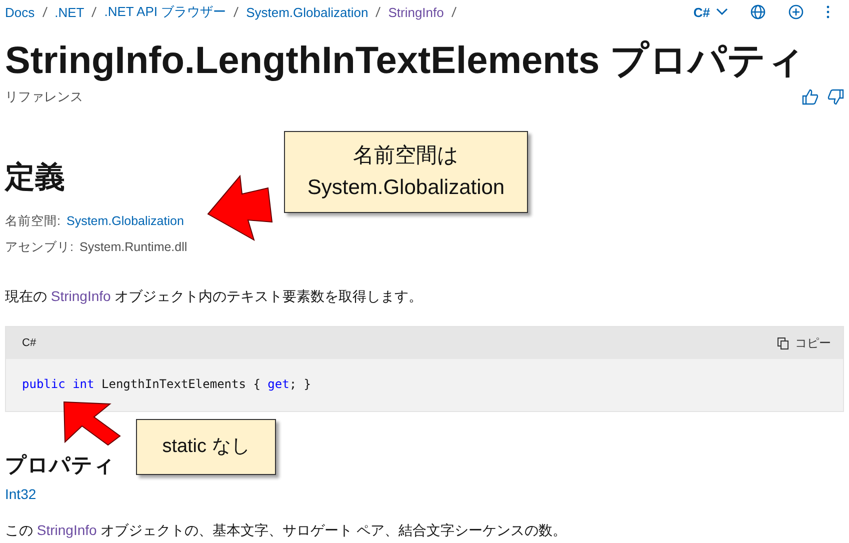 The height and width of the screenshot is (543, 849). Describe the element at coordinates (44, 97) in the screenshot. I see `page-type-label: リファレンス` at that location.